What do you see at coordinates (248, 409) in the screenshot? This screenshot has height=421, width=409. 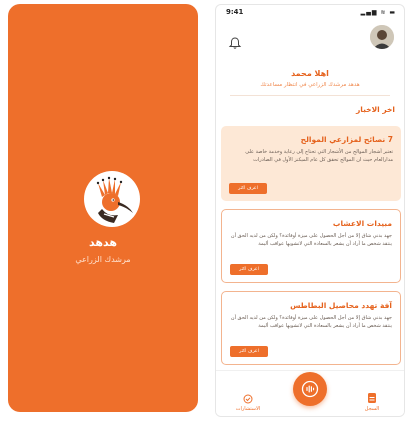 I see `tab-consultations-label: الاستشارات` at bounding box center [248, 409].